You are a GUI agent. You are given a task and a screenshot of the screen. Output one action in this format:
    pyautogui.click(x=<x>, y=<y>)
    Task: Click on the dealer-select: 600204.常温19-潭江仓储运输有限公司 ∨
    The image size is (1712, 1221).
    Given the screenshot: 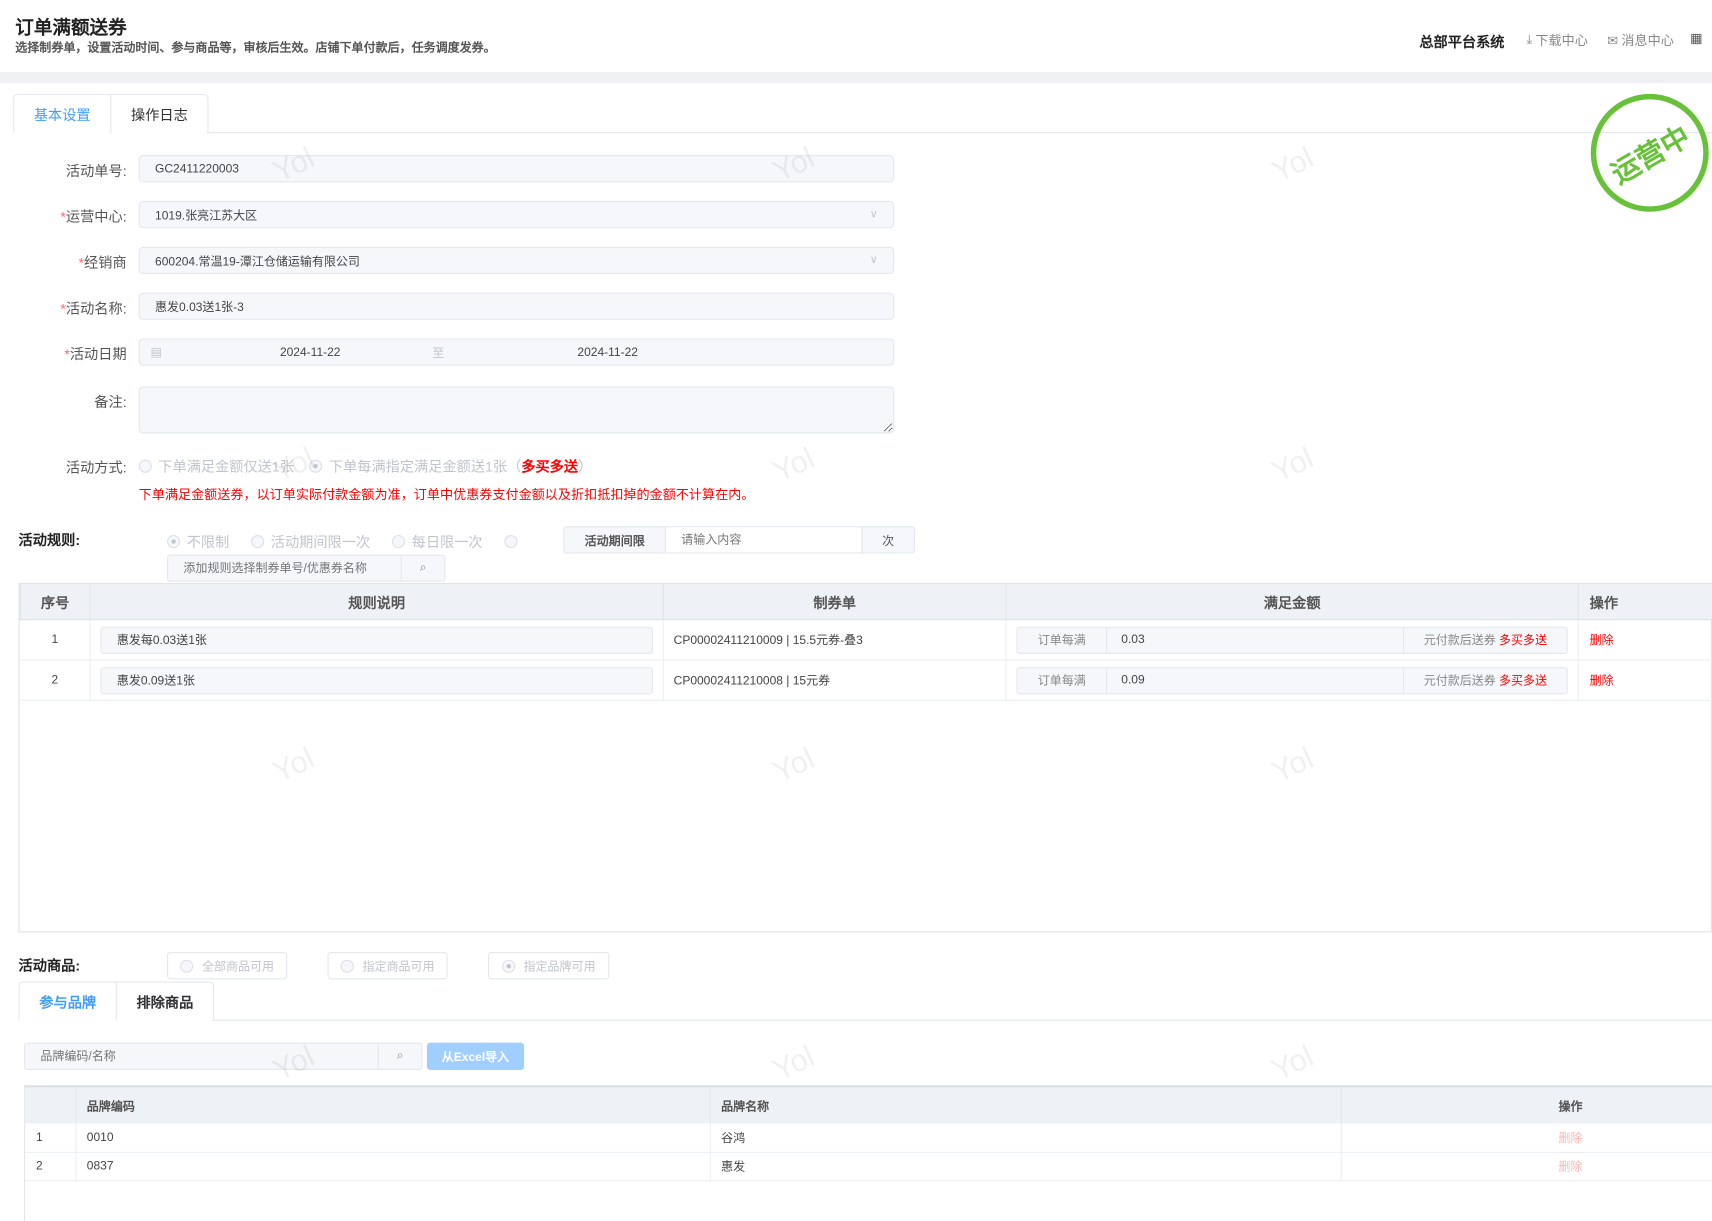 What is the action you would take?
    pyautogui.click(x=516, y=260)
    